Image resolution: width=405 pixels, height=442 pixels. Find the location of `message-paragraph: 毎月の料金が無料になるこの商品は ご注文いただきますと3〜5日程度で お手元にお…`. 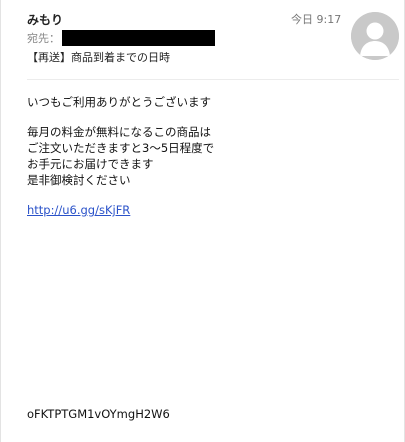

message-paragraph: 毎月の料金が無料になるこの商品は ご注文いただきますと3〜5日程度で お手元にお… is located at coordinates (207, 156).